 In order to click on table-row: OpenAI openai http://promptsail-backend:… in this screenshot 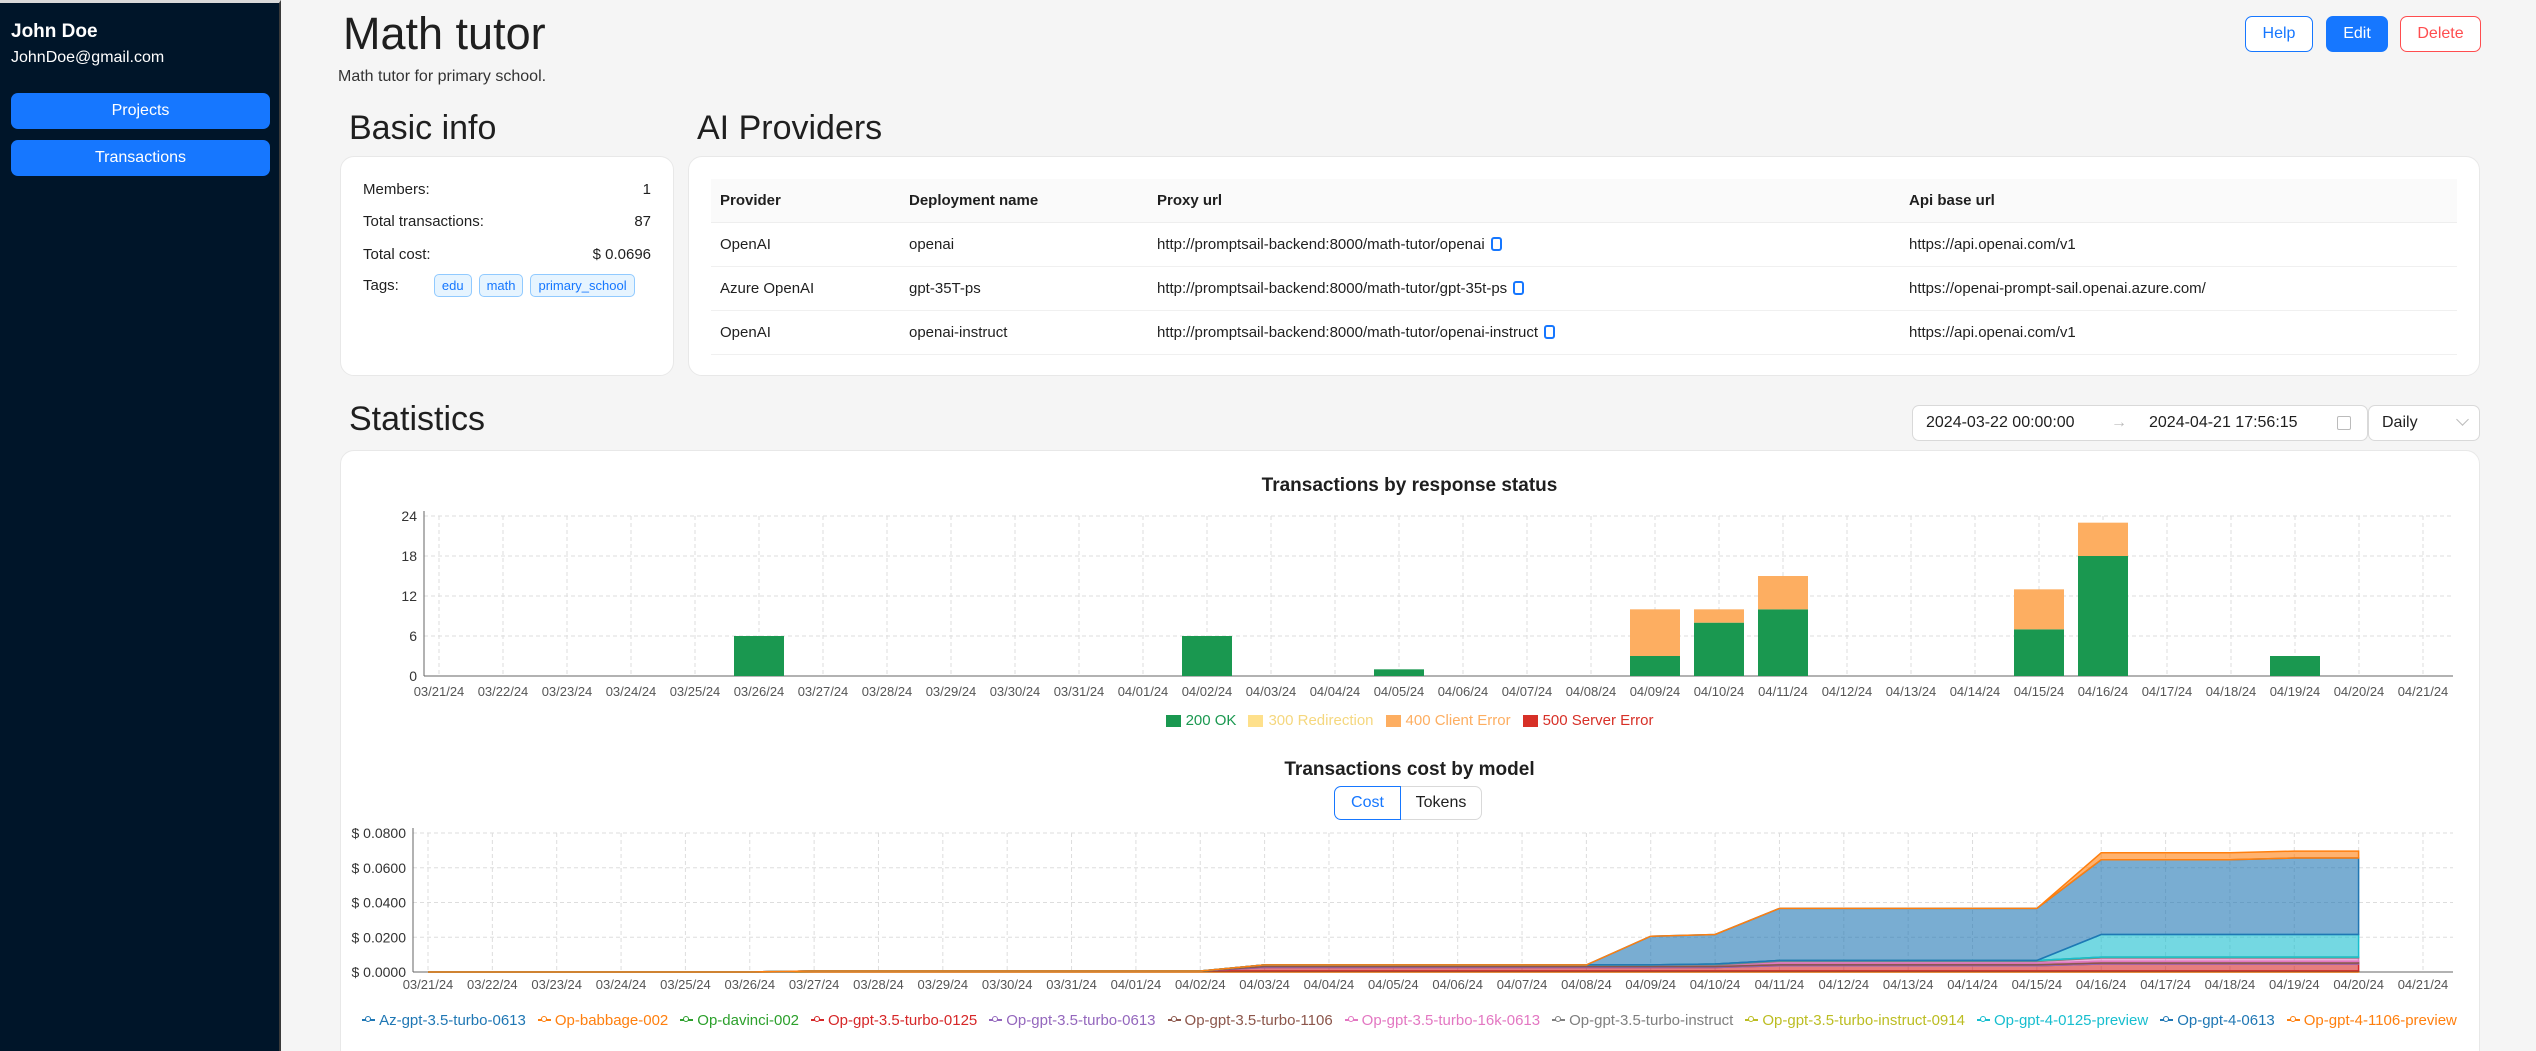, I will do `click(1584, 244)`.